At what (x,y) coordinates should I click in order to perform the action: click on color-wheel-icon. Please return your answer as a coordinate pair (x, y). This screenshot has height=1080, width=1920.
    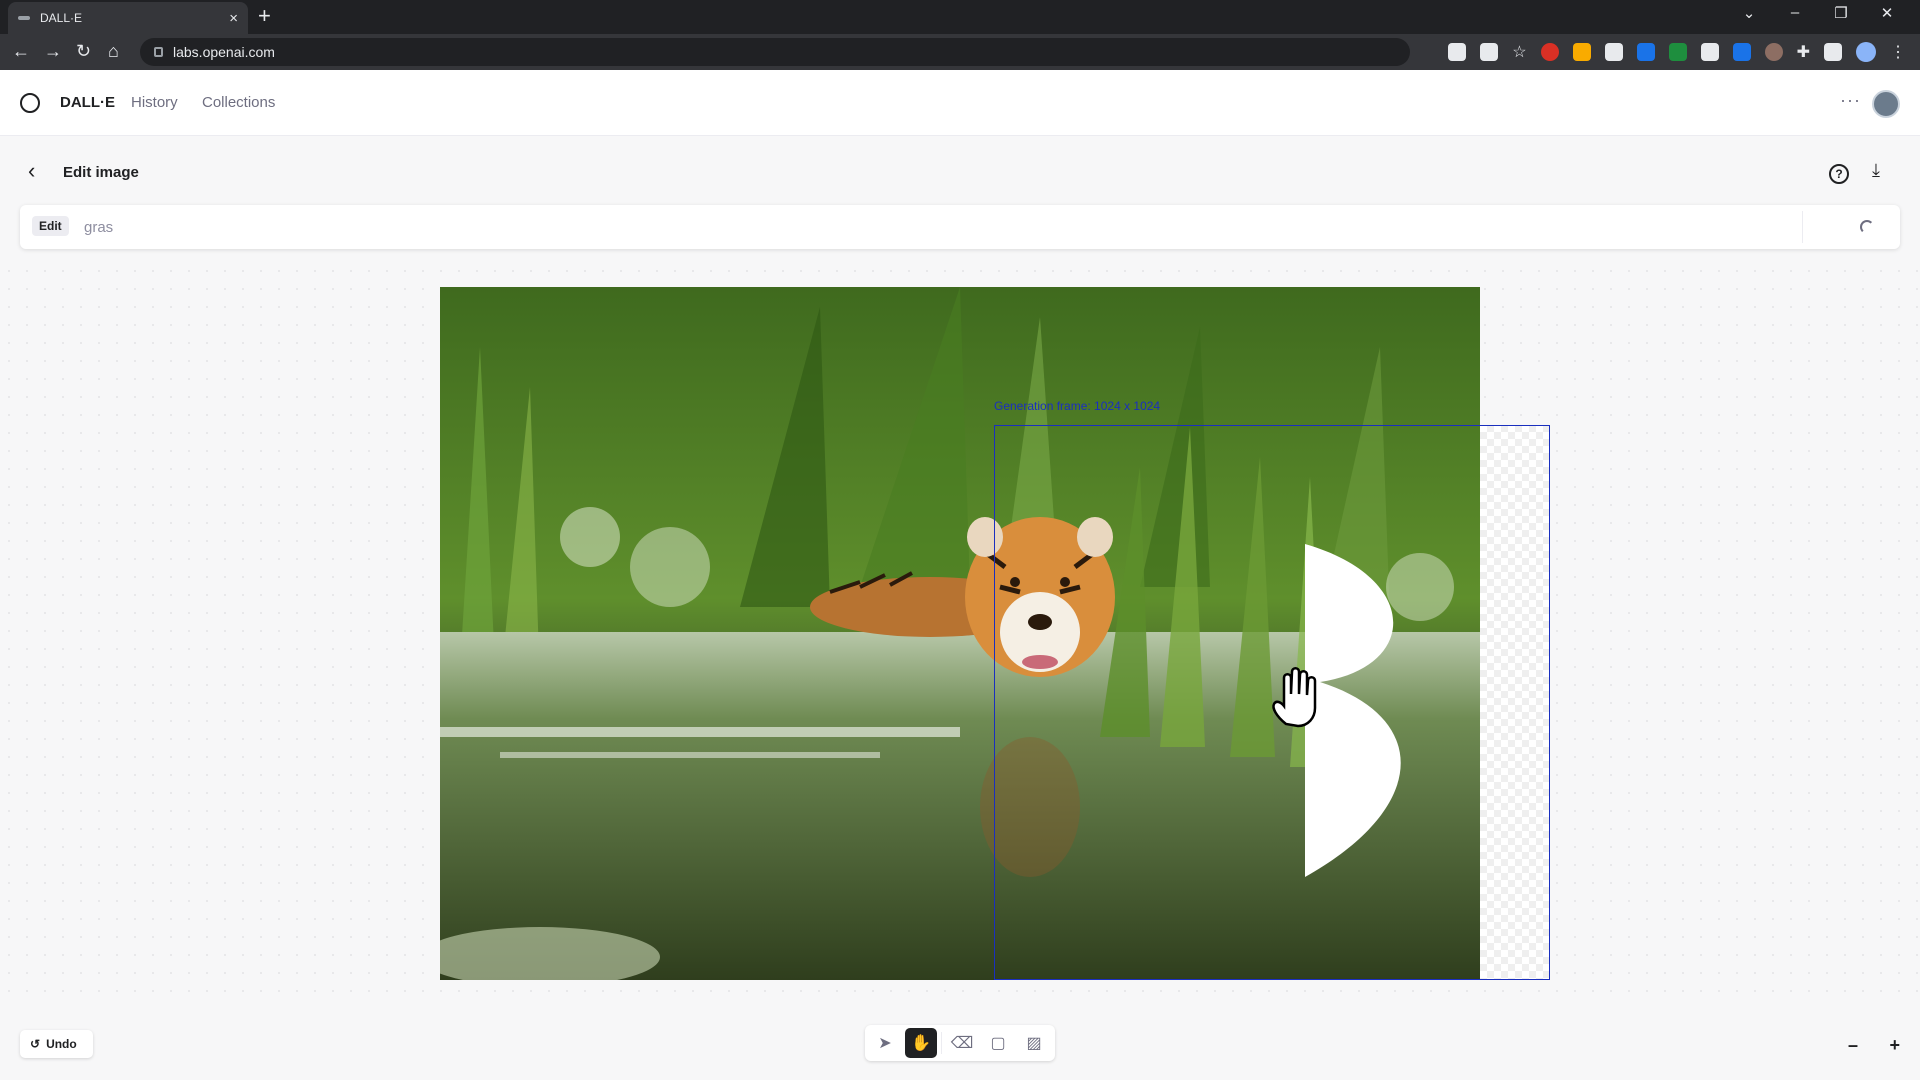
    Looking at the image, I should click on (1741, 52).